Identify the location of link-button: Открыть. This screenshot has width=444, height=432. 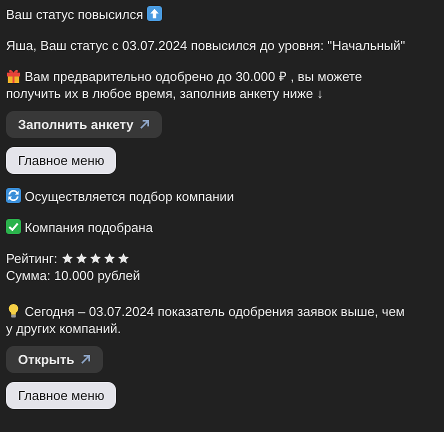
(55, 359).